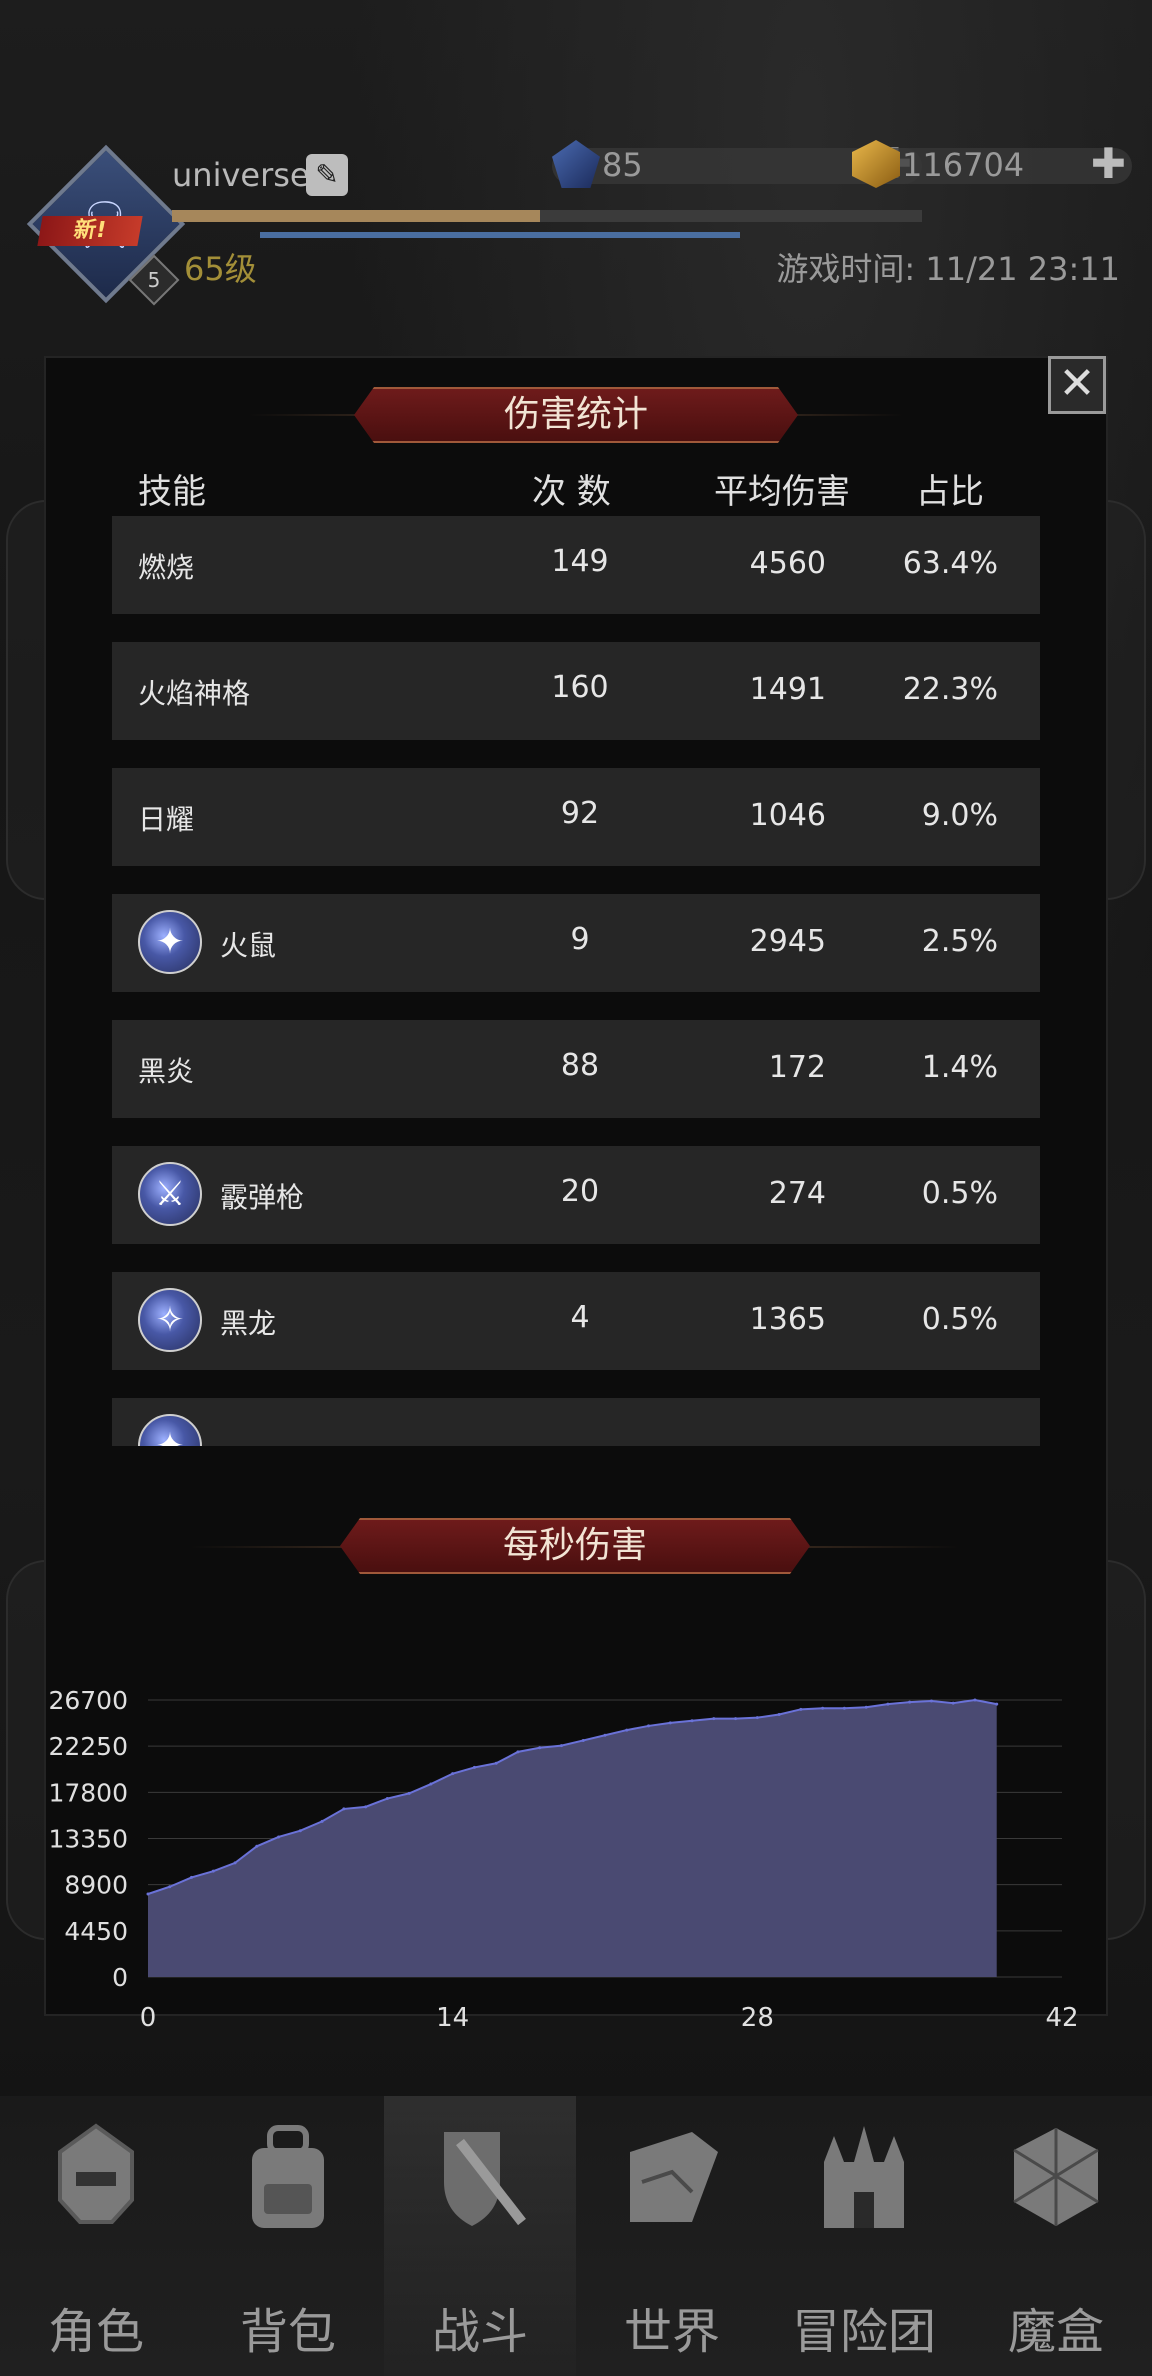 The width and height of the screenshot is (1152, 2376). Describe the element at coordinates (576, 1069) in the screenshot. I see `table-row: 黑炎 88 172 1.4%` at that location.